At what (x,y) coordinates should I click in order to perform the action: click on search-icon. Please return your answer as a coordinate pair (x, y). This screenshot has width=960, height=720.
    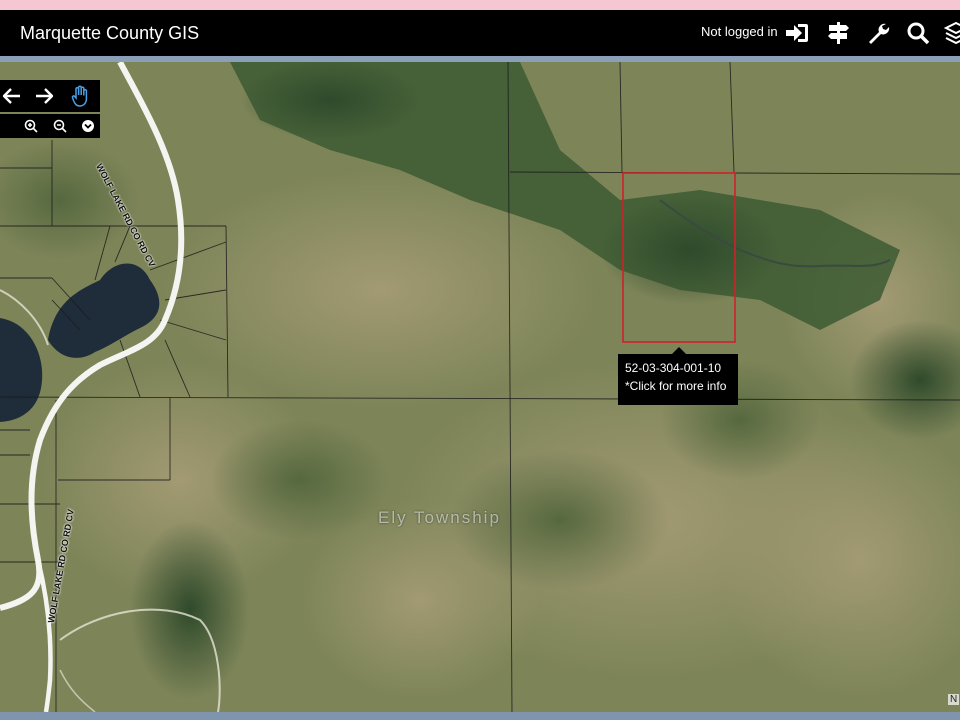
    Looking at the image, I should click on (918, 33).